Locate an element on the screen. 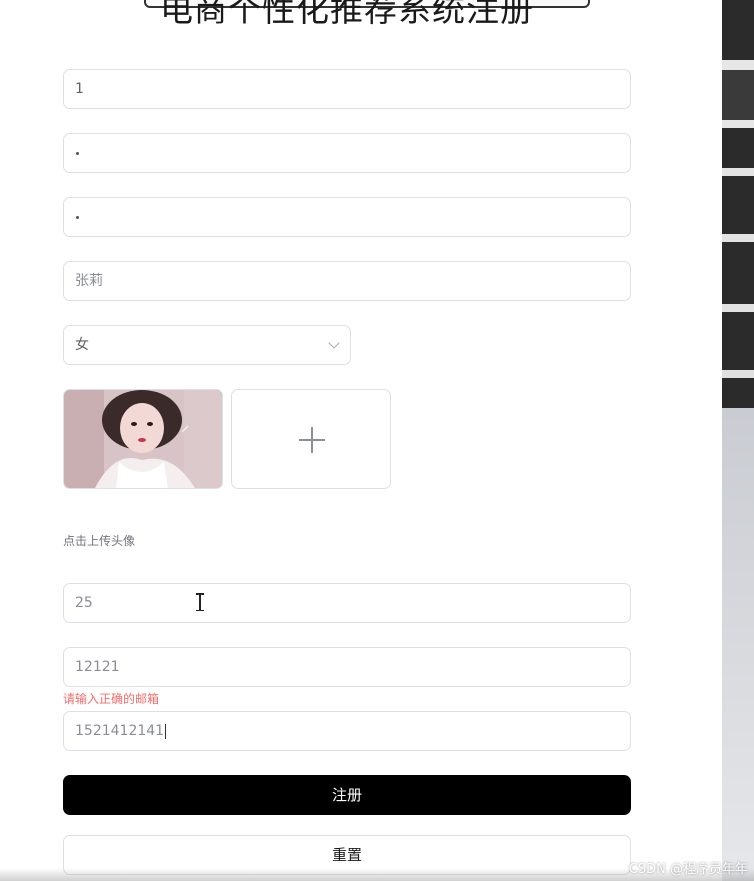  age-value: 25 is located at coordinates (84, 603).